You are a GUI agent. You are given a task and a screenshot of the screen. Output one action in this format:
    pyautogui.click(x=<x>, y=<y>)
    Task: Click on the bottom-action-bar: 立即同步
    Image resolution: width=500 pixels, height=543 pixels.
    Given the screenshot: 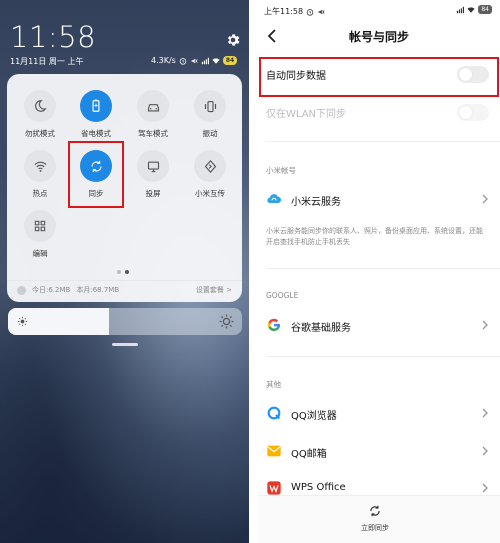 What is the action you would take?
    pyautogui.click(x=379, y=519)
    